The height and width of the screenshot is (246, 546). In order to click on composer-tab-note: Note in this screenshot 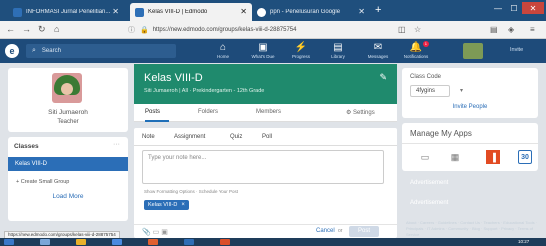, I will do `click(148, 137)`.